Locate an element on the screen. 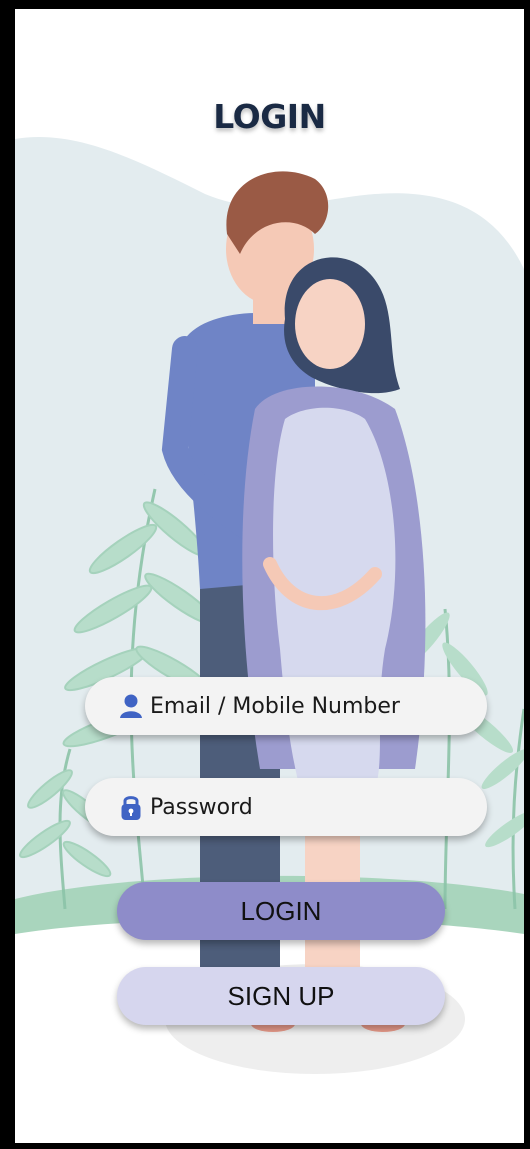 This screenshot has height=1149, width=530. email-field is located at coordinates (286, 706).